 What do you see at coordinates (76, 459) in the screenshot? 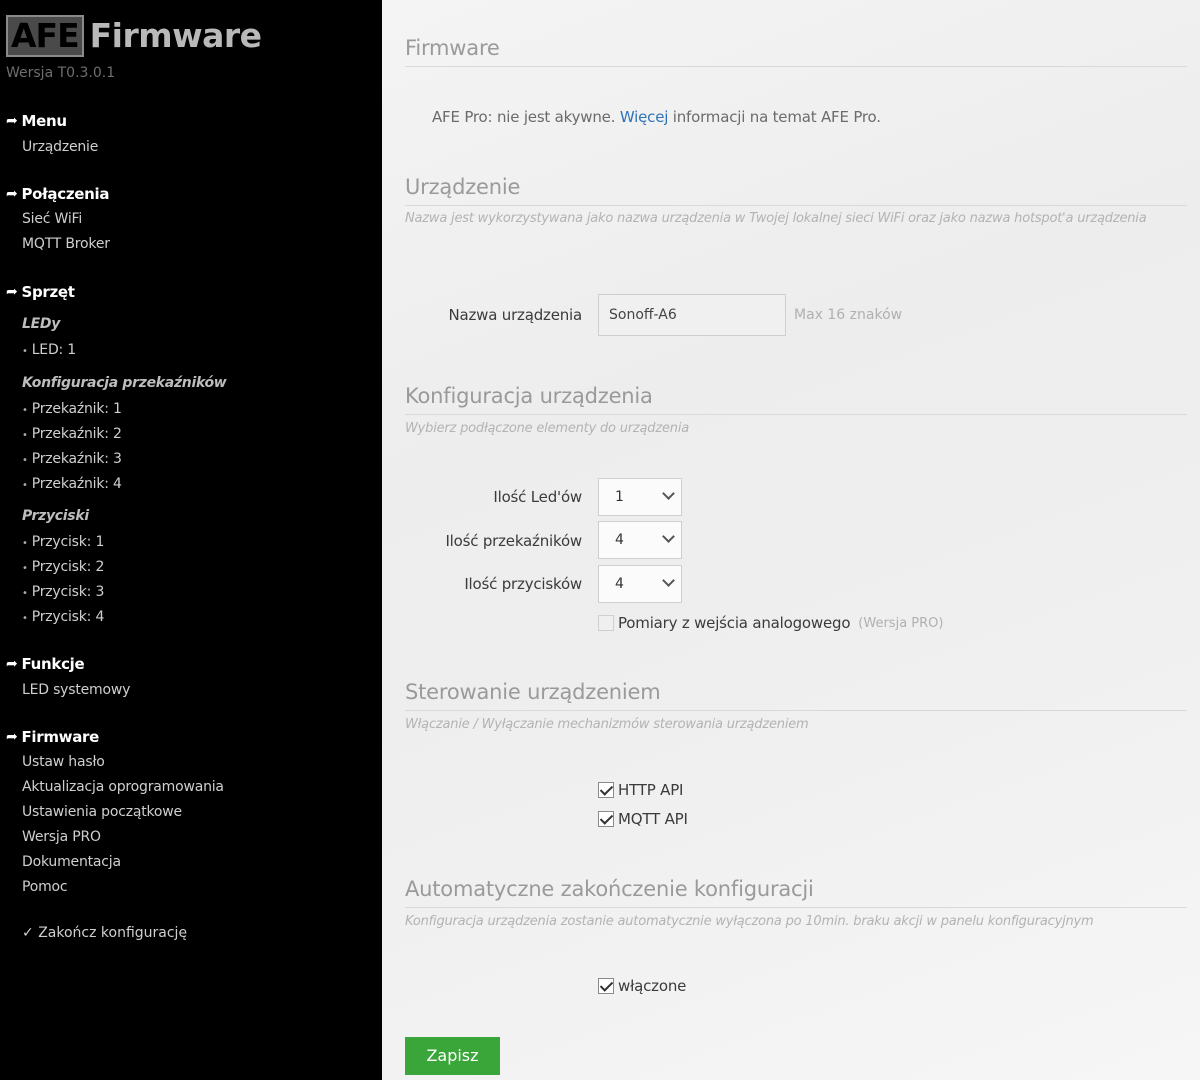
I see `sidebar-item-label: Przekaźnik: 3` at bounding box center [76, 459].